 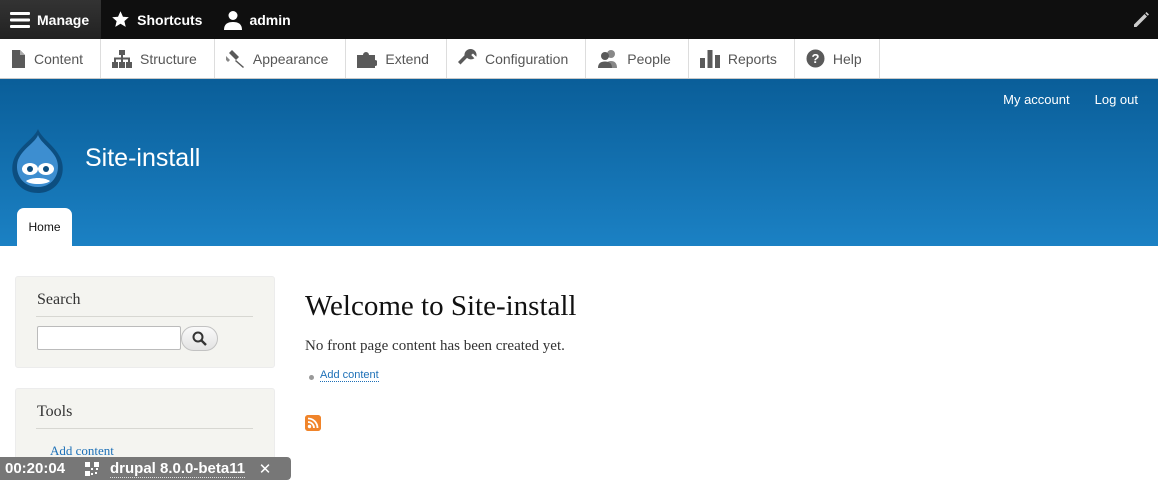 I want to click on my-account-link: My account, so click(x=1036, y=99).